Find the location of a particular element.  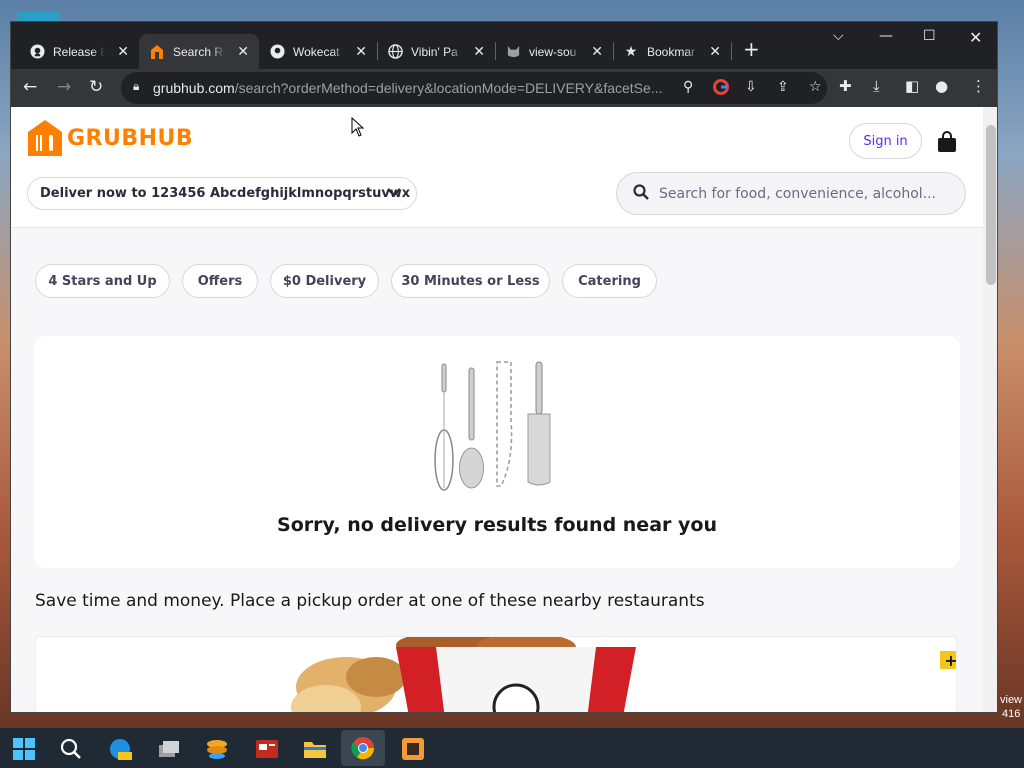

desktop-side-text: view is located at coordinates (1011, 700).